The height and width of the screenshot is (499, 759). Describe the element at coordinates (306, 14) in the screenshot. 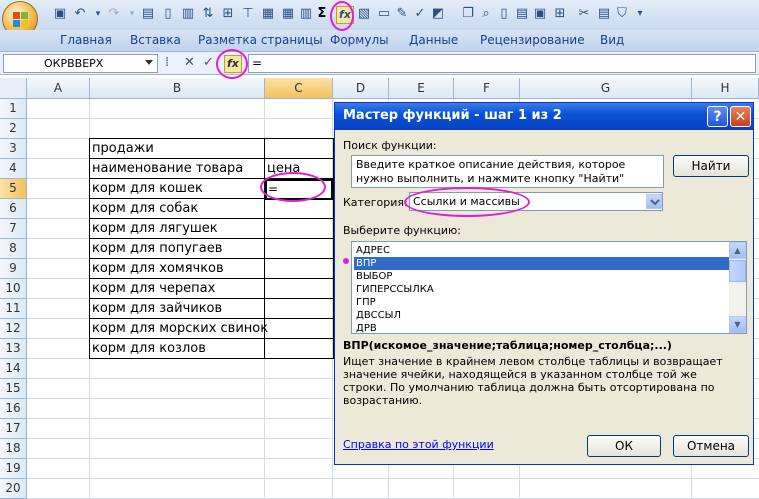

I see `columns-icon: ▥` at that location.